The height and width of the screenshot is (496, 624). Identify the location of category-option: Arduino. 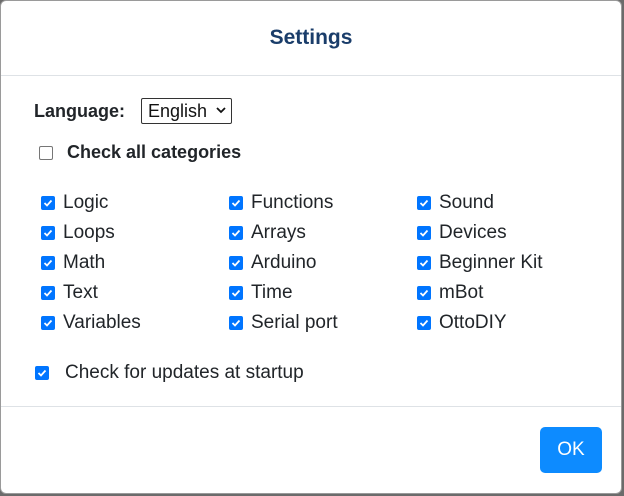
(323, 263).